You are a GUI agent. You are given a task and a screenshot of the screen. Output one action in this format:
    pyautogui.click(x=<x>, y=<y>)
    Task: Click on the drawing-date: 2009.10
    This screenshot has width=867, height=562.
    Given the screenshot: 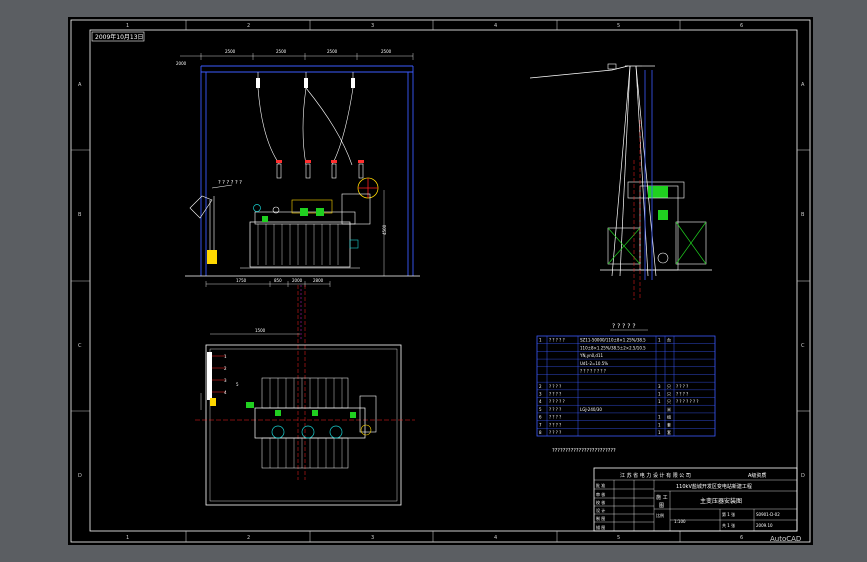 What is the action you would take?
    pyautogui.click(x=764, y=525)
    